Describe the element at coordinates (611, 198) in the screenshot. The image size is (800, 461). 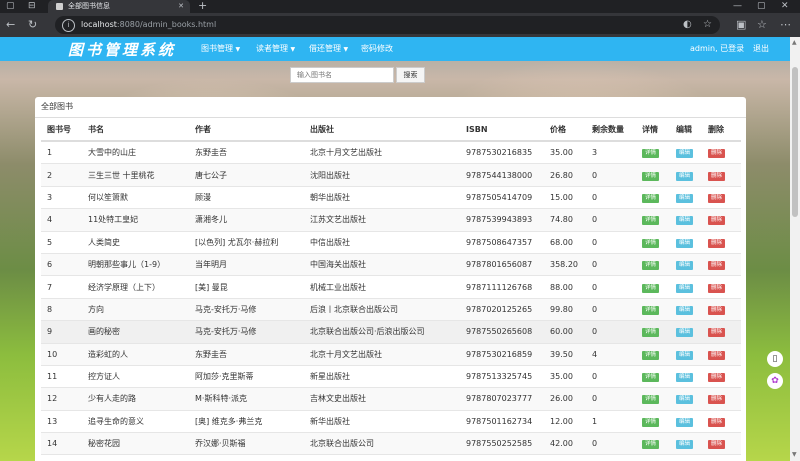
I see `cell-remaining: 0` at that location.